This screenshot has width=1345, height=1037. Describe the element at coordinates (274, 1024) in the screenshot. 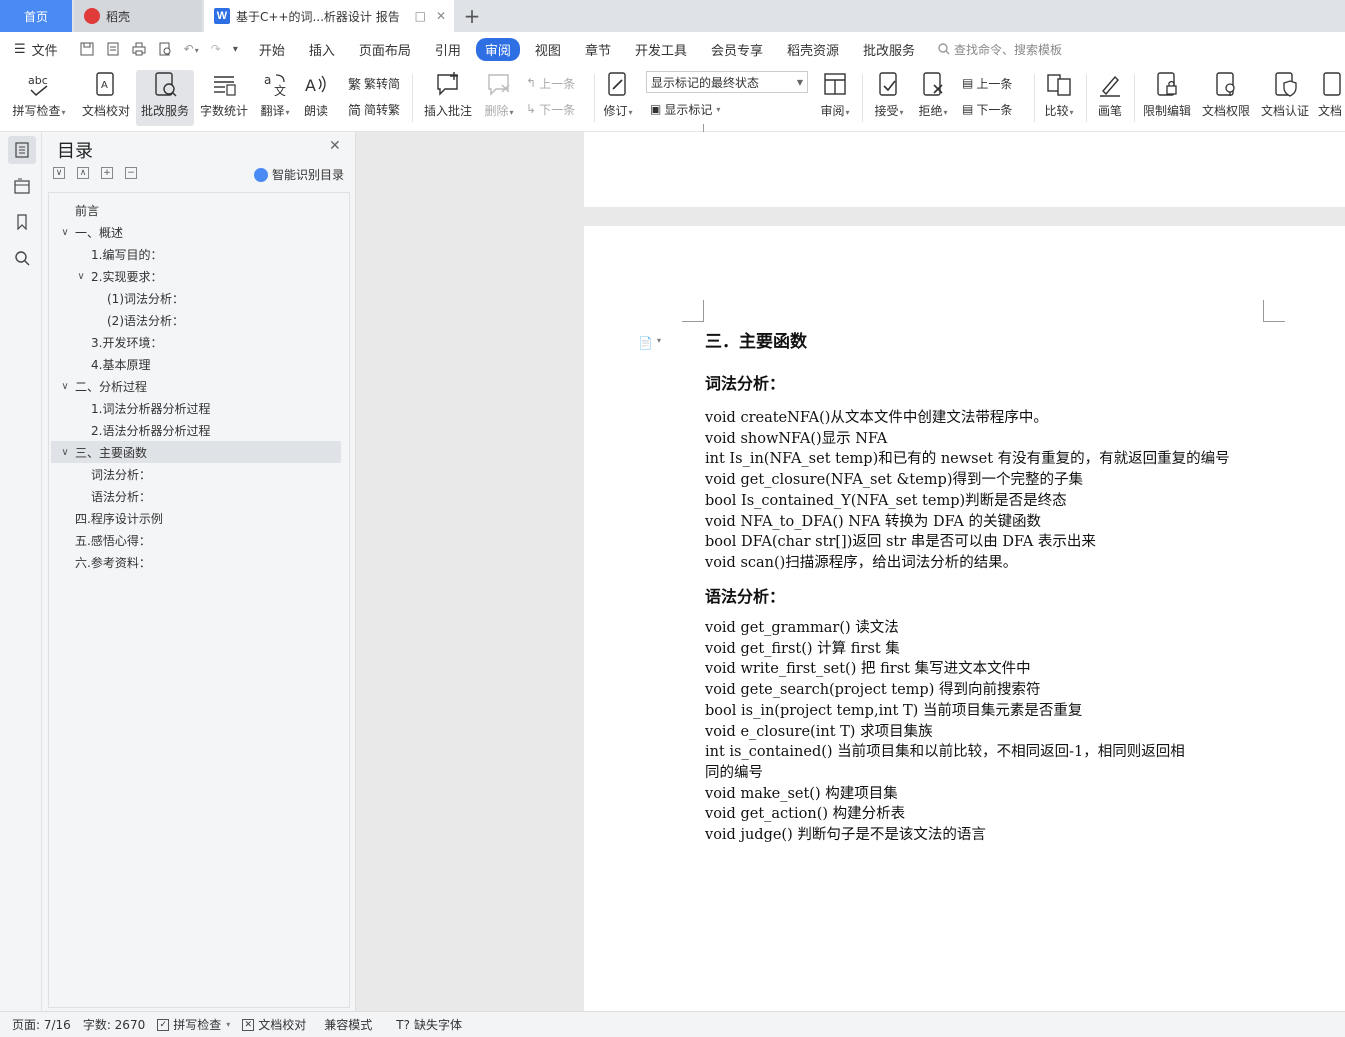

I see `status-doc-proof: ✕ 文档校对` at that location.